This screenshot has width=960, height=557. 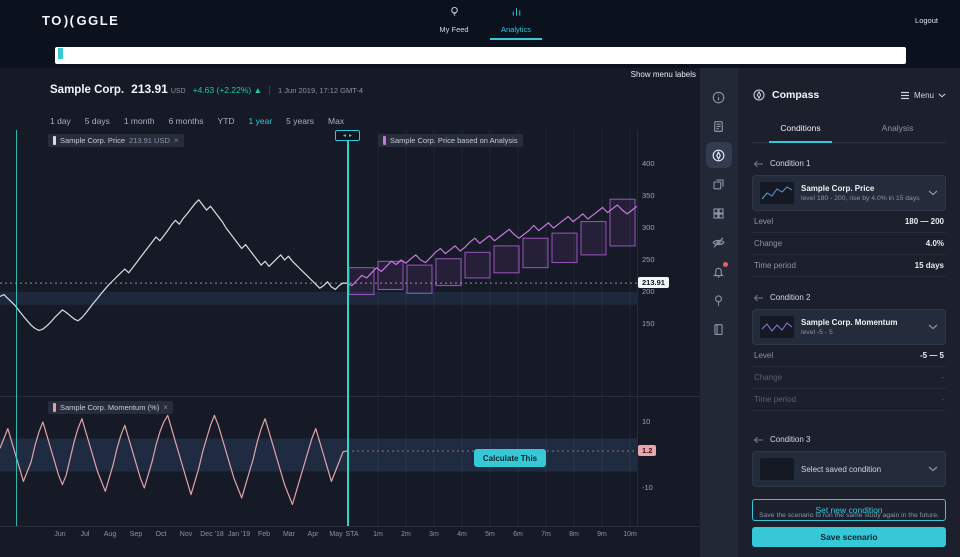 I want to click on tab-conditions: Conditions, so click(x=800, y=129).